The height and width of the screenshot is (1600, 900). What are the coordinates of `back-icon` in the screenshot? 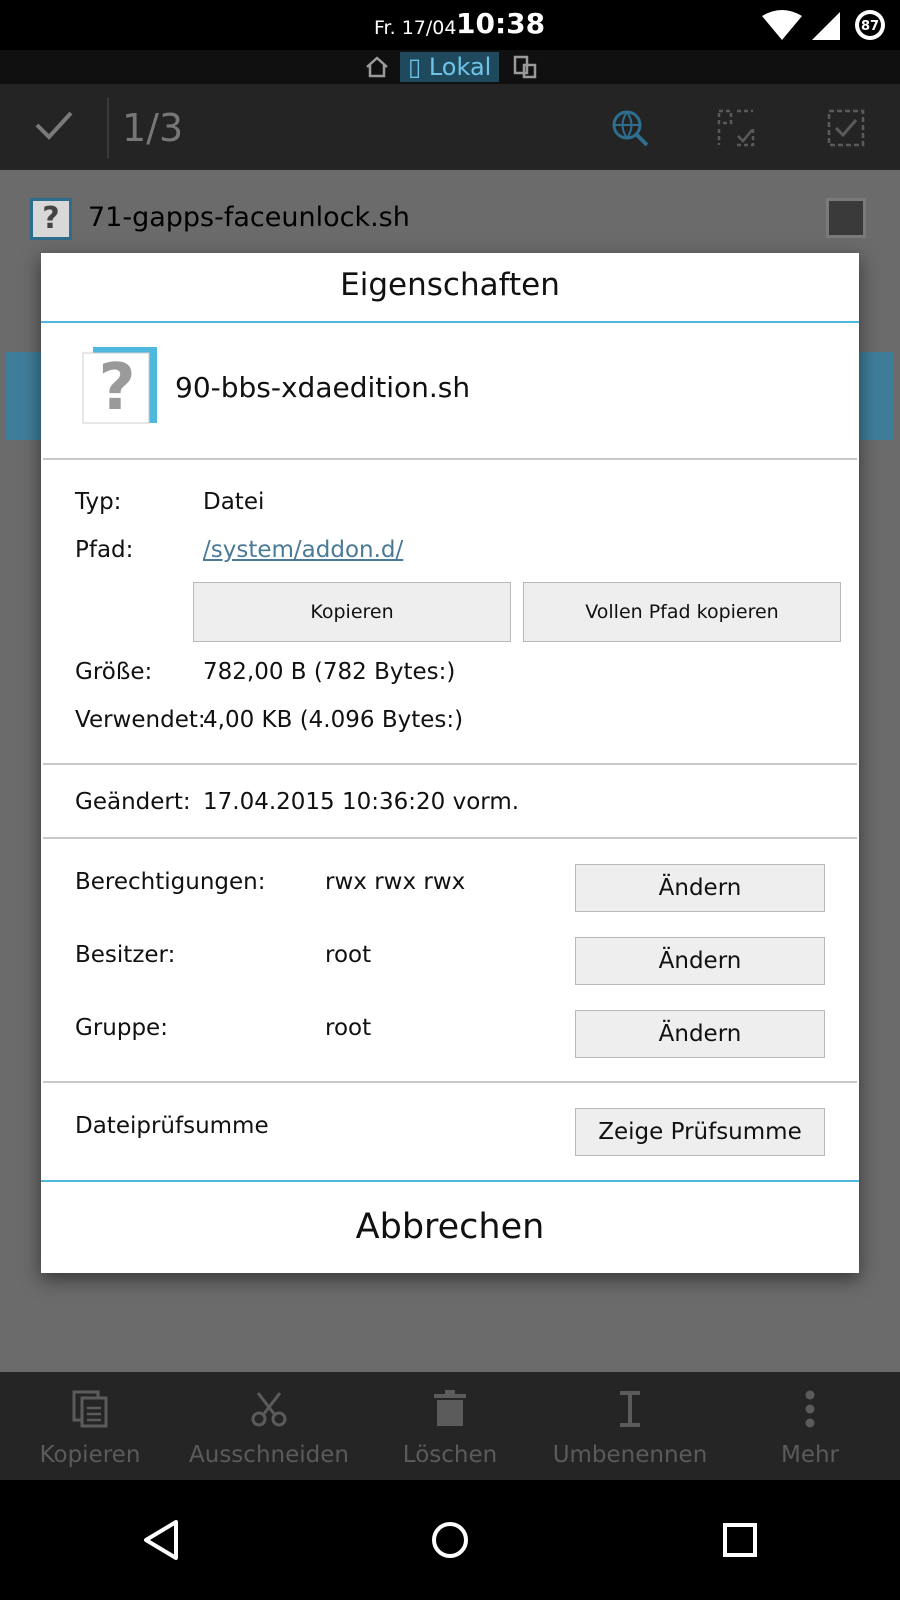 It's located at (161, 1542).